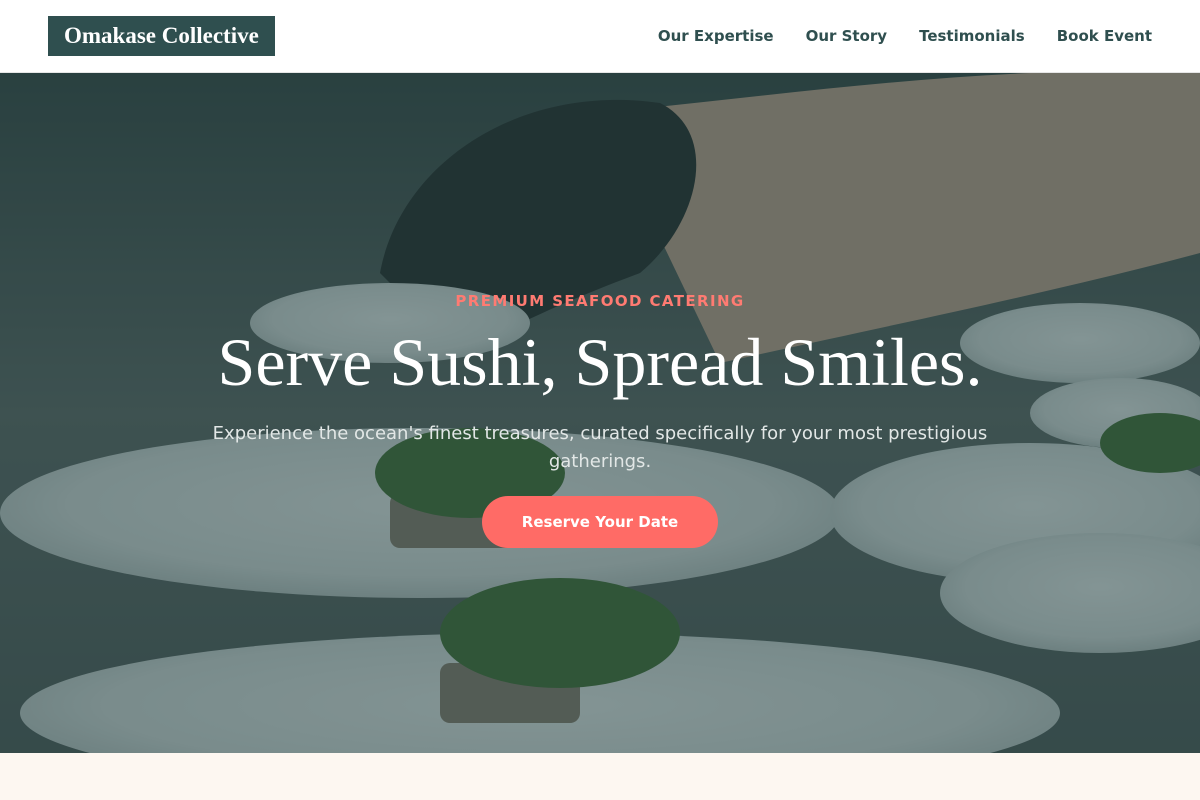 This screenshot has height=800, width=1200. I want to click on next-section, so click(600, 776).